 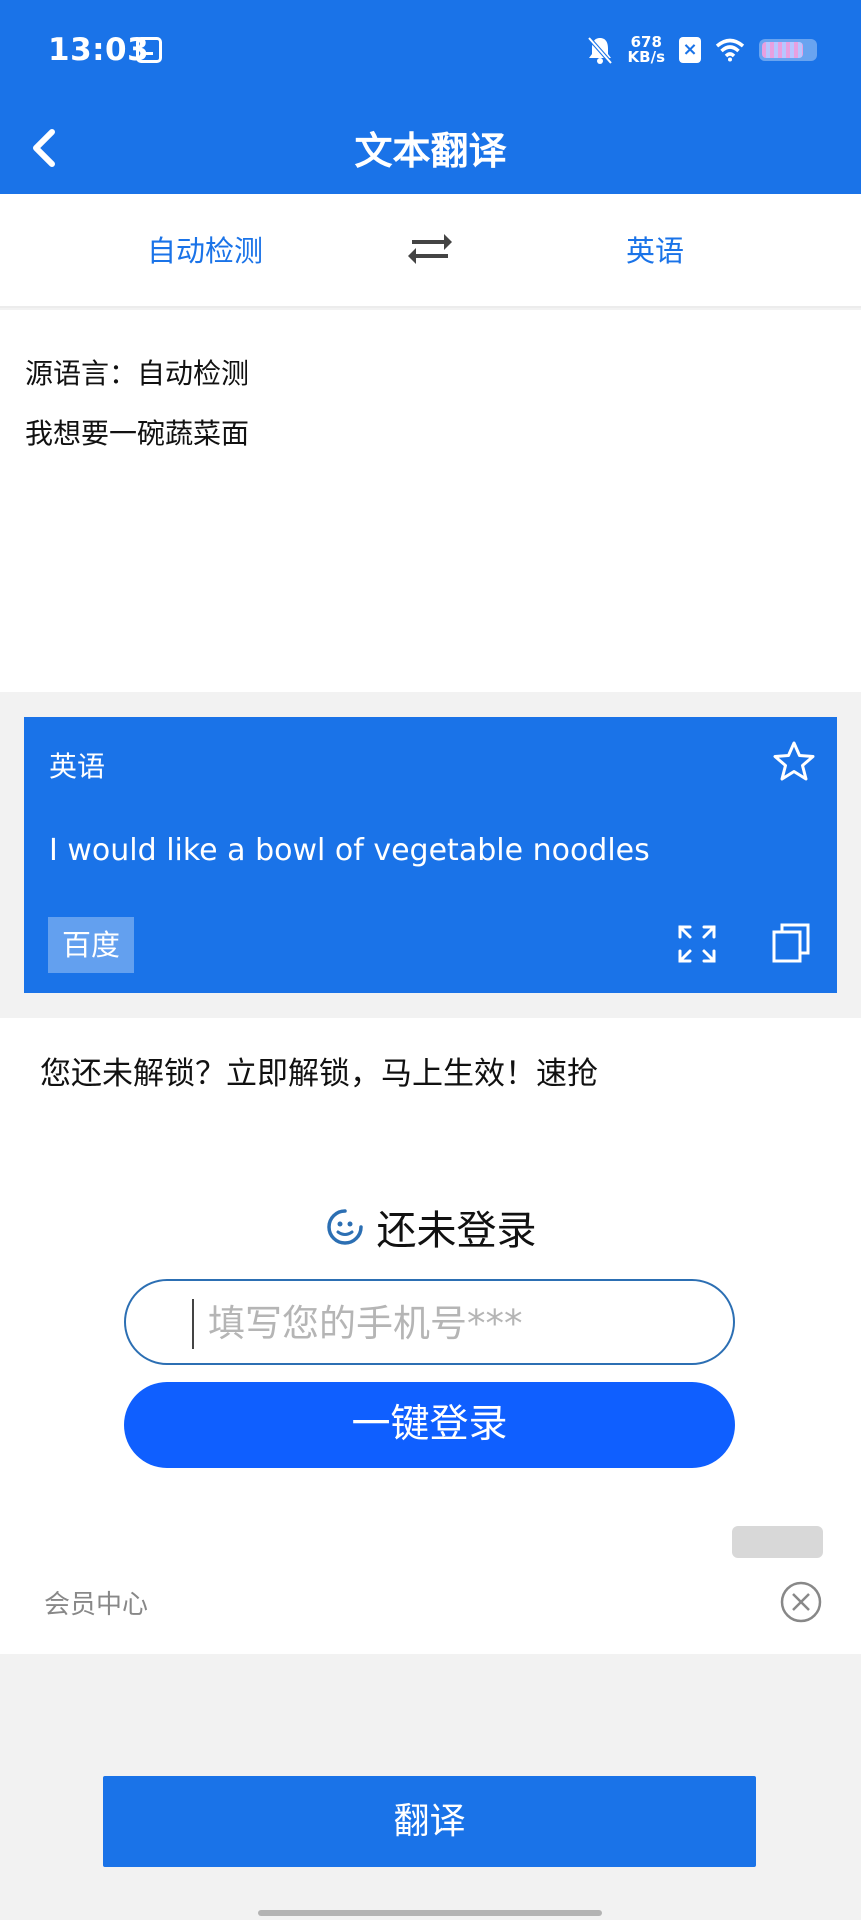 I want to click on translated-text: I would like a bowl of vegetable noodles, so click(x=349, y=850).